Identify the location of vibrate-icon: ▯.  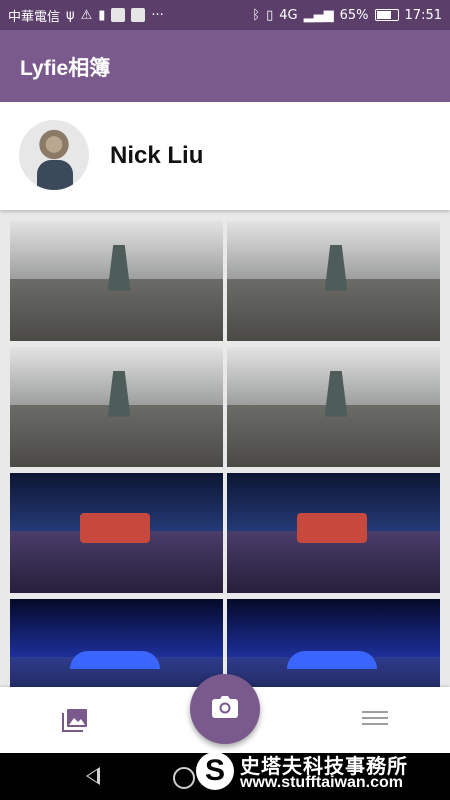
(270, 15).